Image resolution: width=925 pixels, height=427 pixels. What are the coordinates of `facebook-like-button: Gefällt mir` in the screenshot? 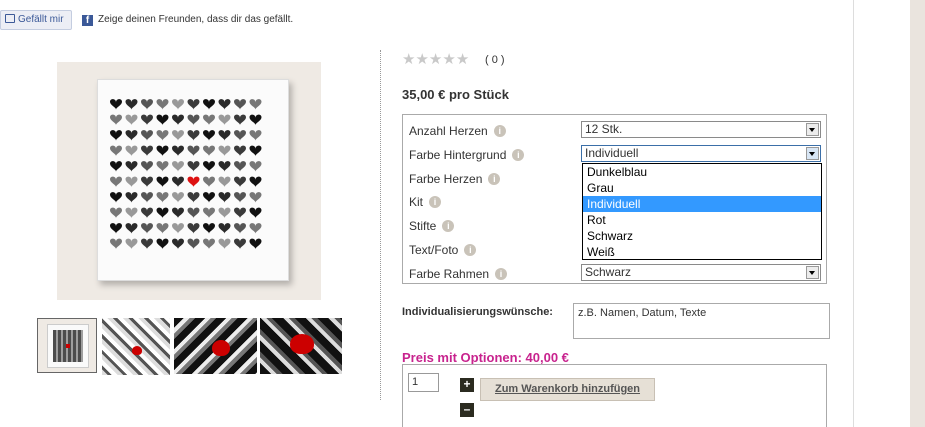 It's located at (36, 20).